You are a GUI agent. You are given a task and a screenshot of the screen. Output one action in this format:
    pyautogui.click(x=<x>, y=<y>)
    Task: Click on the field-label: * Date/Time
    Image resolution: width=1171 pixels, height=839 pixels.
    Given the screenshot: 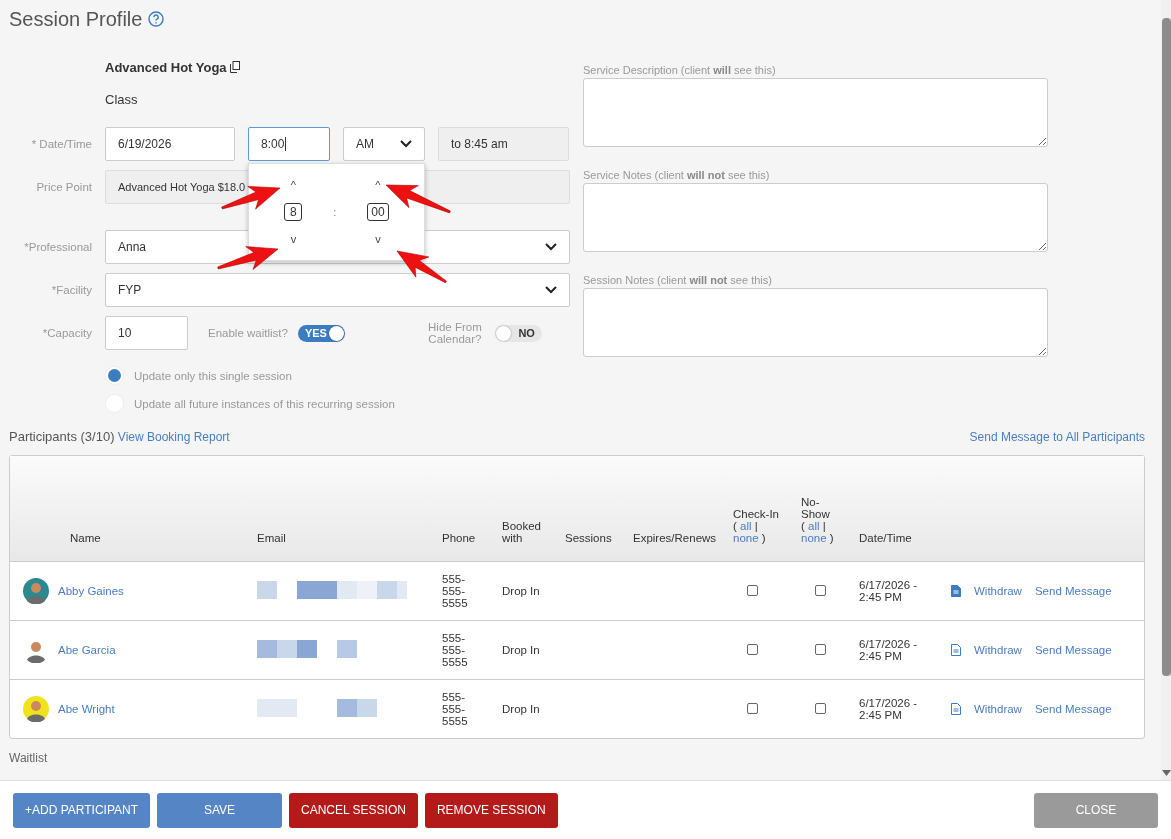 What is the action you would take?
    pyautogui.click(x=61, y=144)
    